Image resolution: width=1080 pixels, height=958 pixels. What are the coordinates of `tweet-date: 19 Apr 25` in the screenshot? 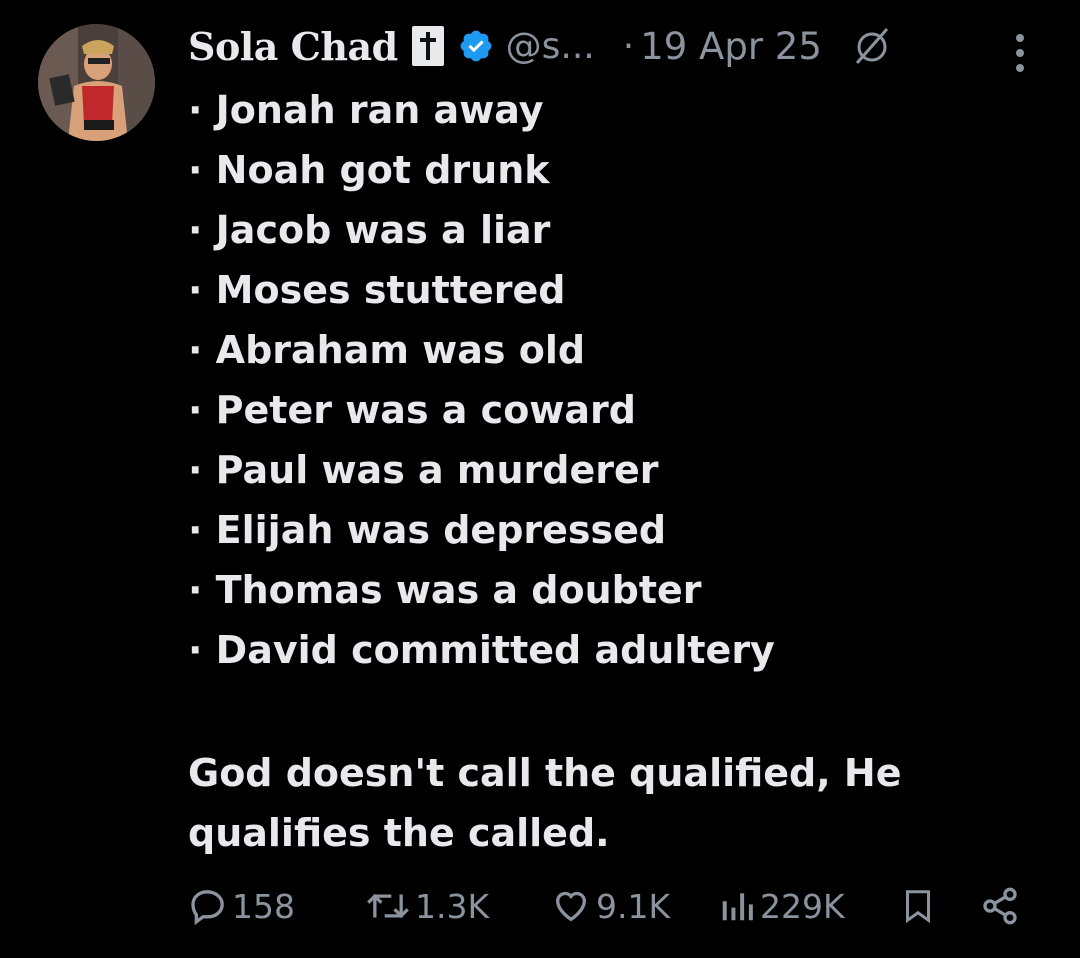 It's located at (731, 46).